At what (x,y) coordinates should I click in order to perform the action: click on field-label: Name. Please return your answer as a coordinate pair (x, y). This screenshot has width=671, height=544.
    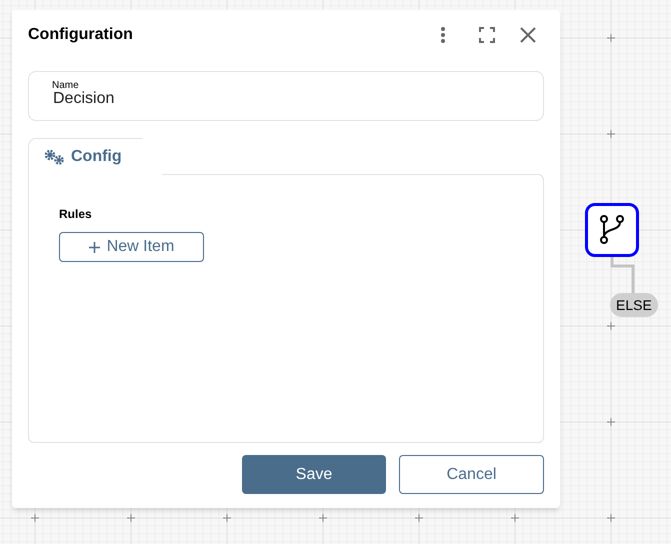
    Looking at the image, I should click on (65, 86).